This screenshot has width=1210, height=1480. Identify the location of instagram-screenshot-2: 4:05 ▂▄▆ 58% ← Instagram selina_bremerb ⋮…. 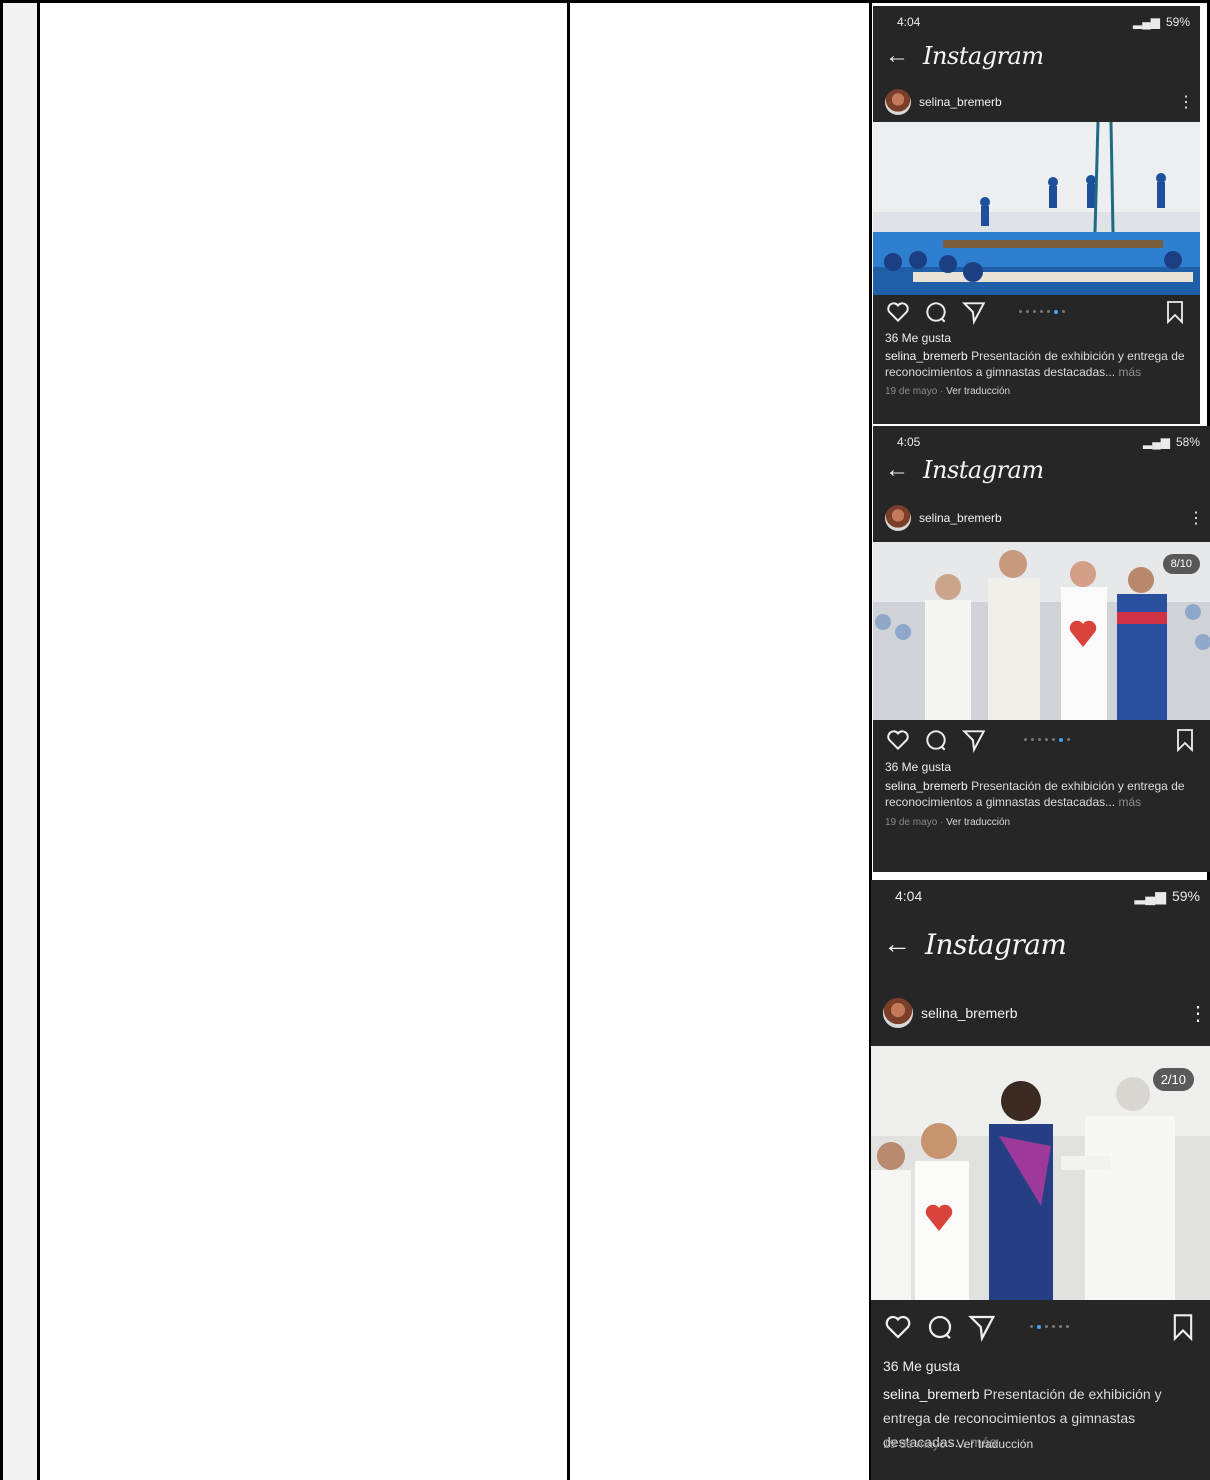
(1041, 649).